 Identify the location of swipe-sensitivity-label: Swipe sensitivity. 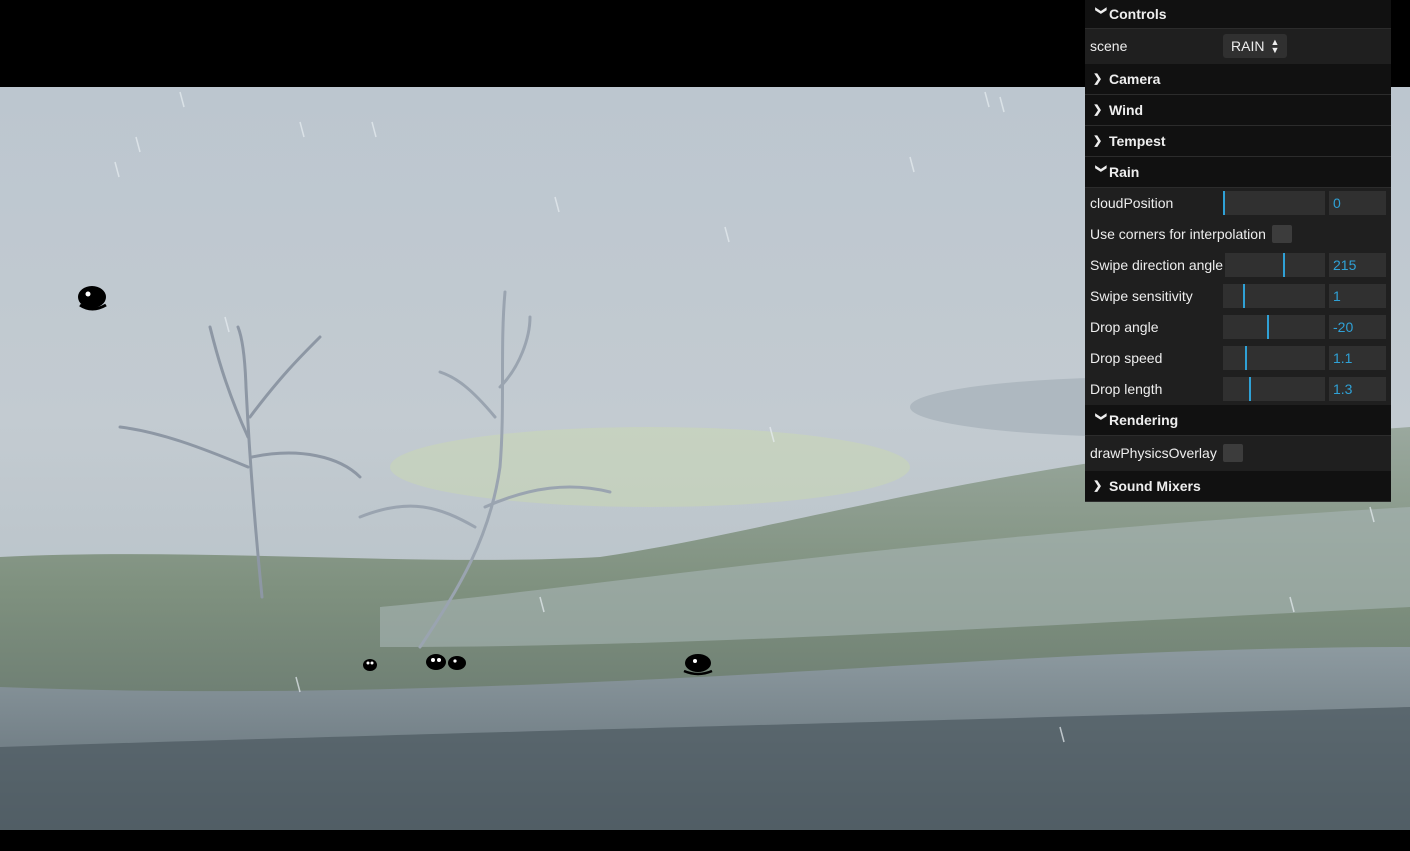
(1141, 296).